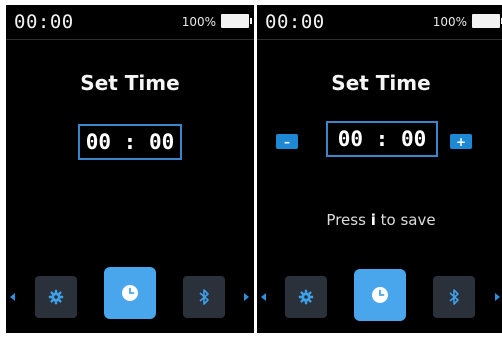 The height and width of the screenshot is (337, 502). I want to click on hint-text-after: to save, so click(408, 220).